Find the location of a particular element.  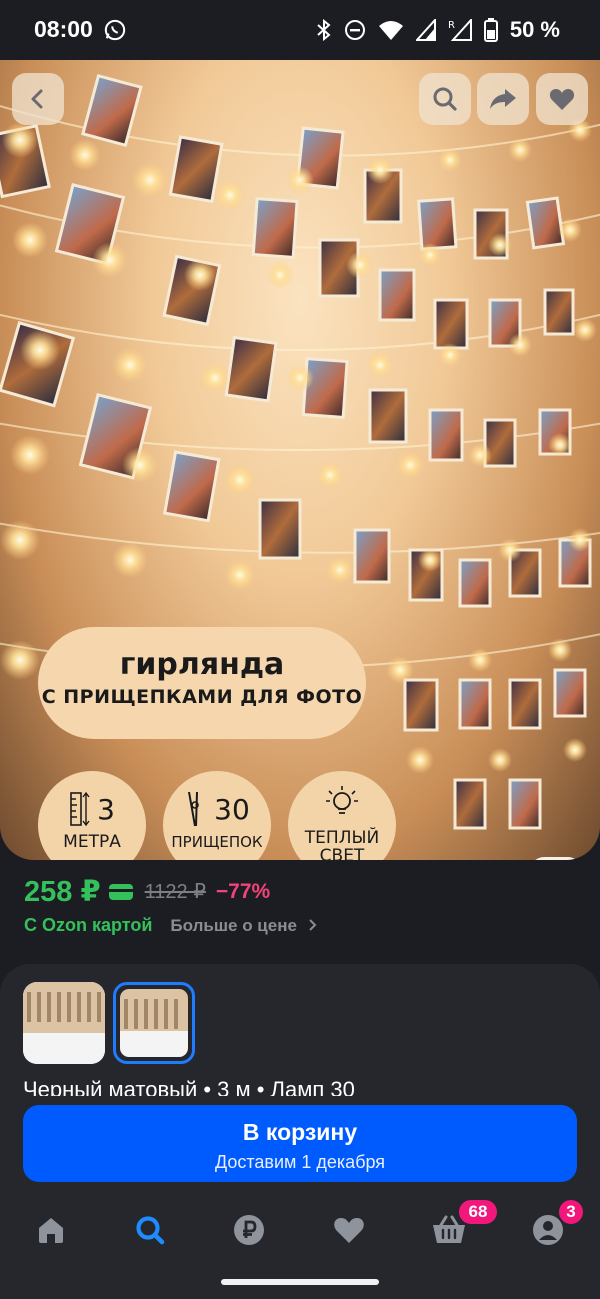

ozon-card-icon is located at coordinates (120, 891).